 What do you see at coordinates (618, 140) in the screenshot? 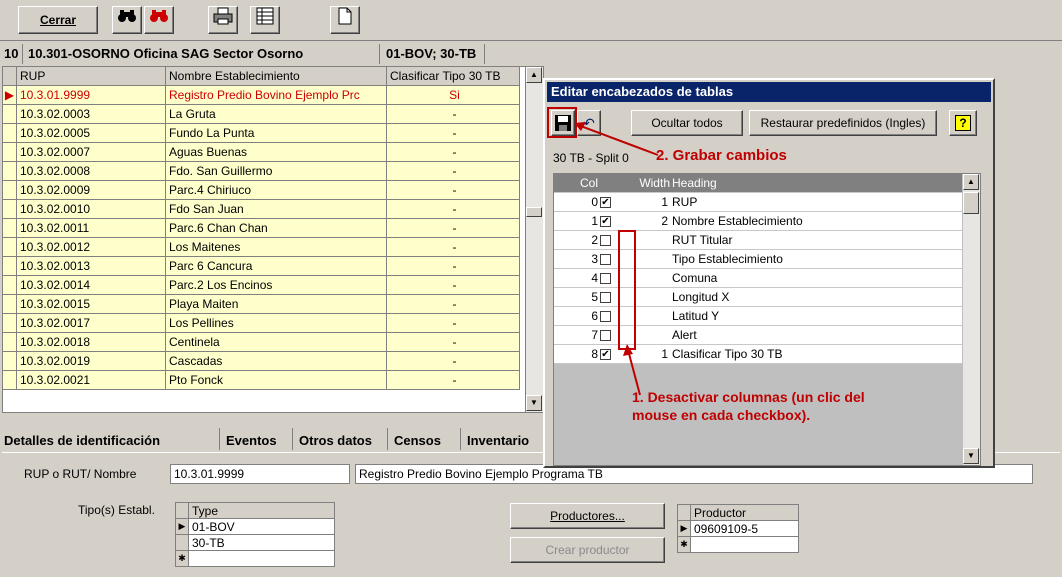
I see `save-arrow` at bounding box center [618, 140].